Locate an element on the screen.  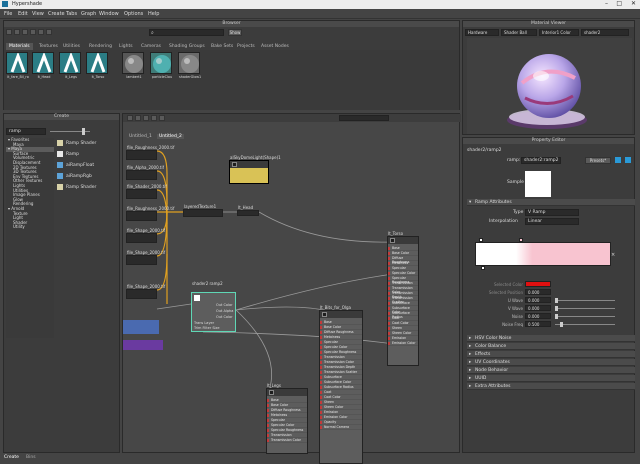
material-swatch: shaderGlow1 is located at coordinates (189, 65).